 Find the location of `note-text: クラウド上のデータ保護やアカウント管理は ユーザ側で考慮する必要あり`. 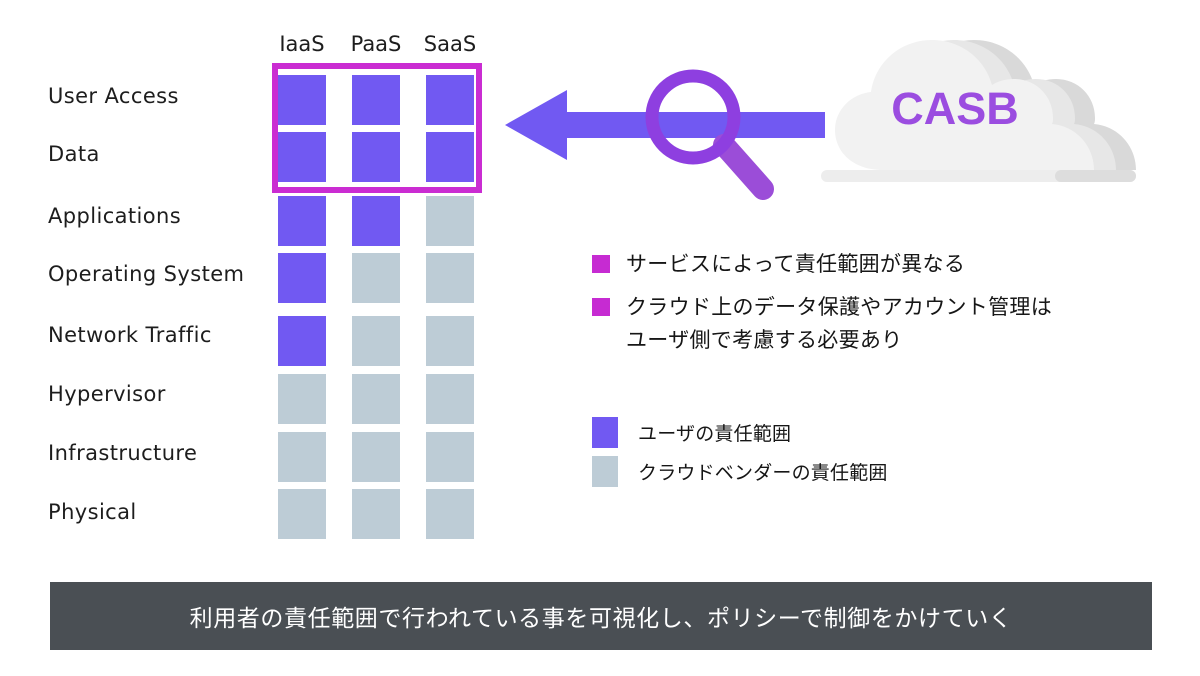

note-text: クラウド上のデータ保護やアカウント管理は ユーザ側で考慮する必要あり is located at coordinates (839, 323).